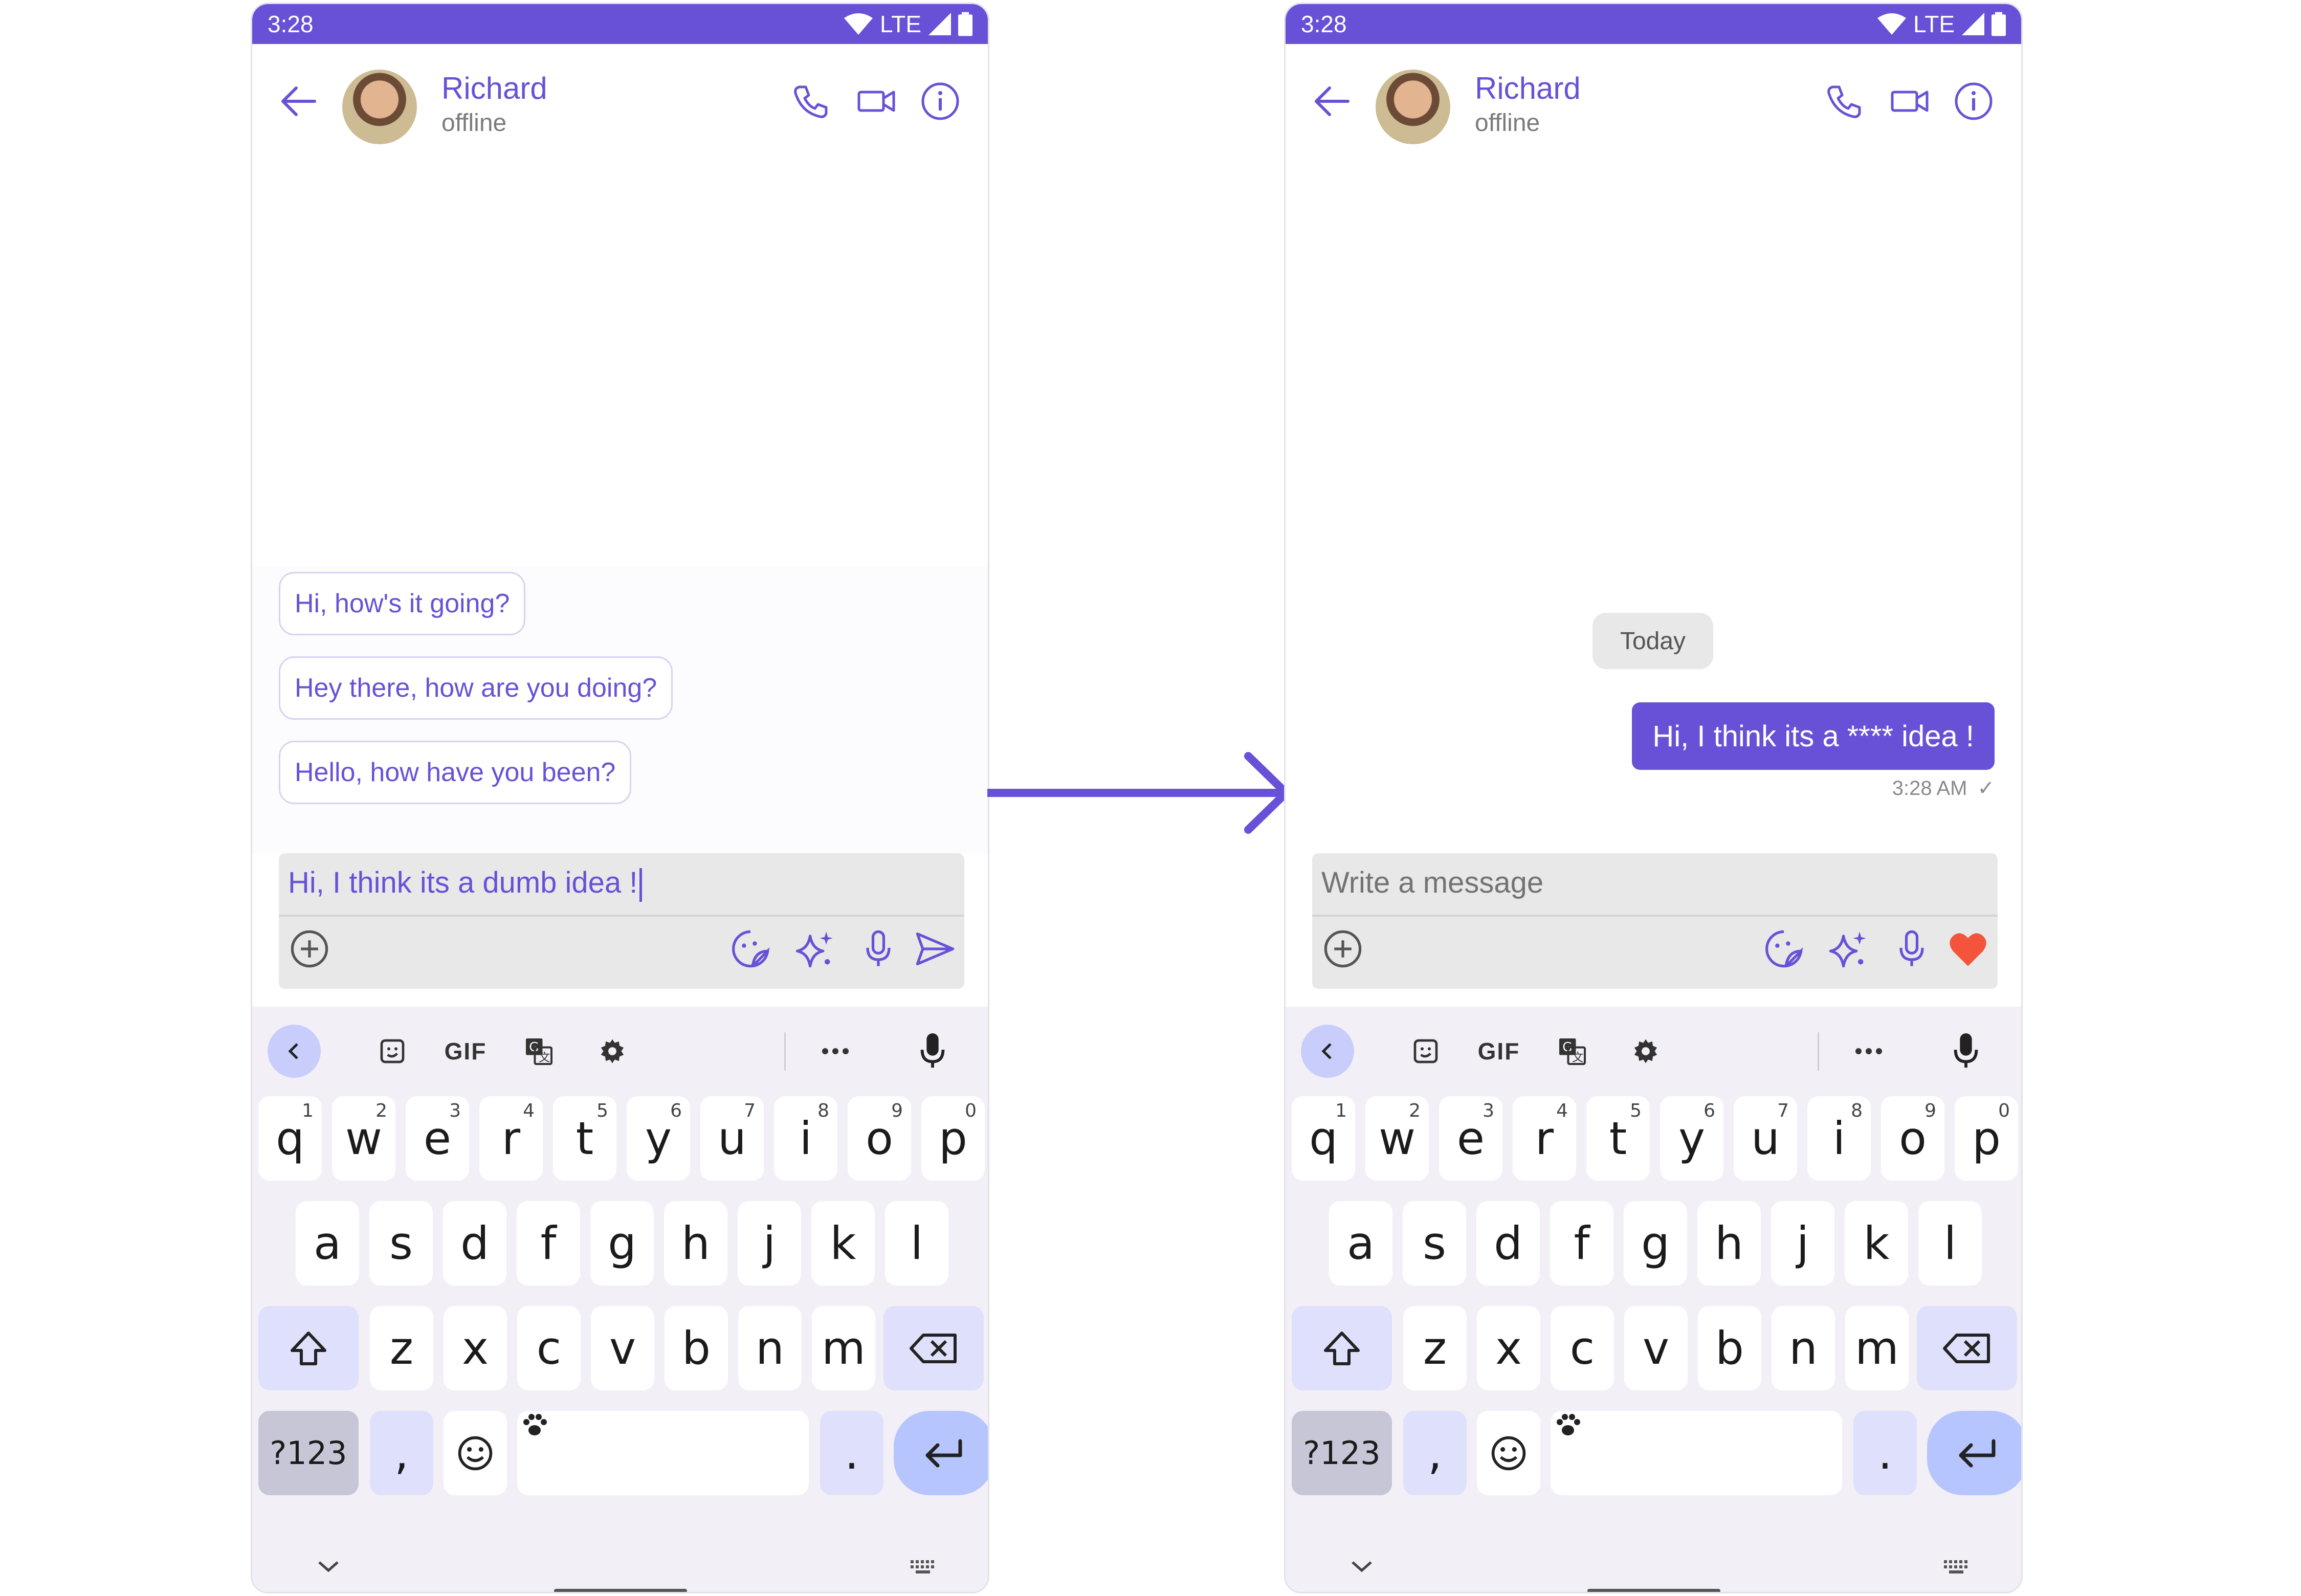  I want to click on smart-reply-chip: Hi, how's it going?, so click(402, 603).